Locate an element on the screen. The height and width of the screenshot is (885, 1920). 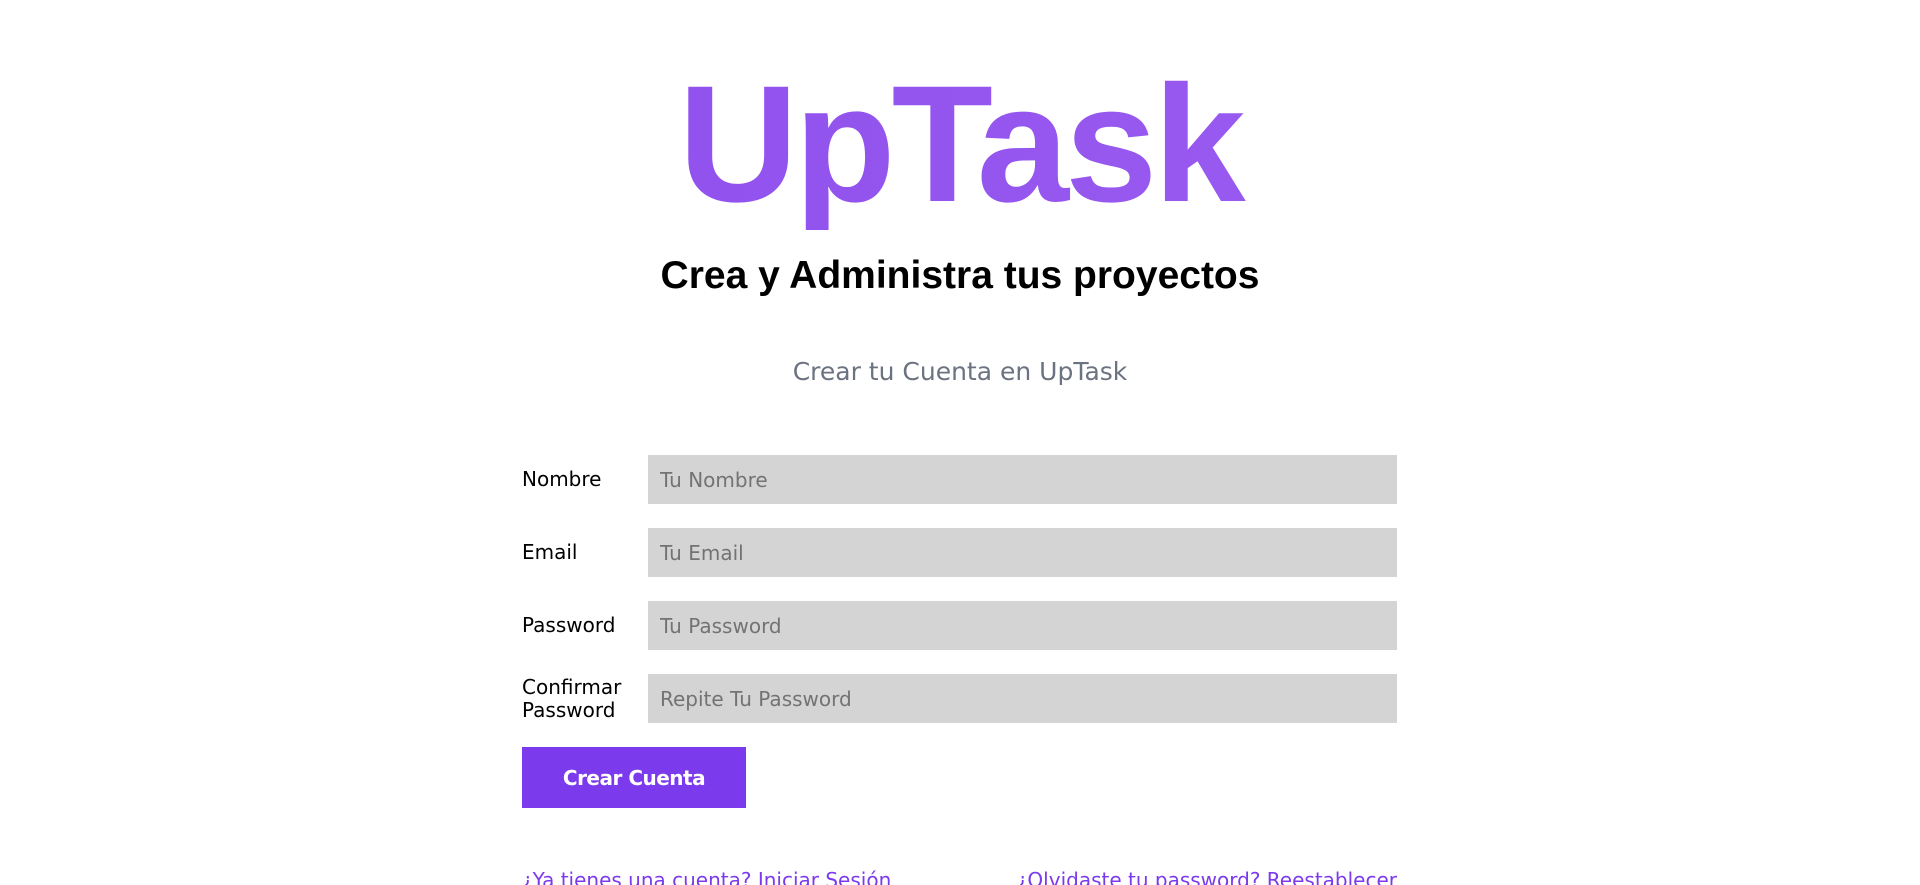
email-field-row: Email is located at coordinates (959, 552).